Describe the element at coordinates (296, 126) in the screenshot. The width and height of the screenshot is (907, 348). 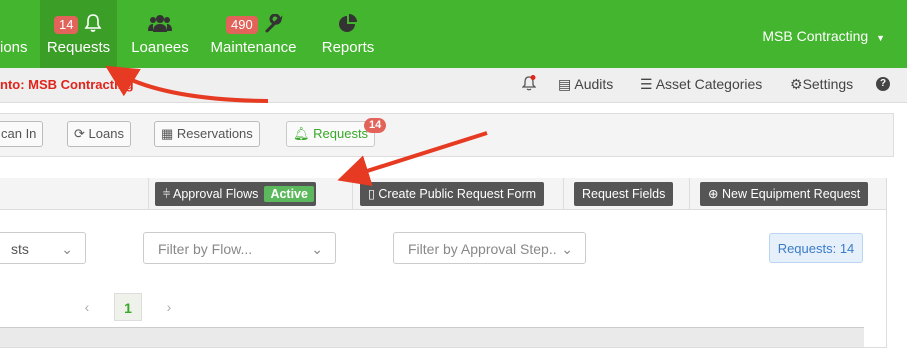
I see `annotation-arrows` at that location.